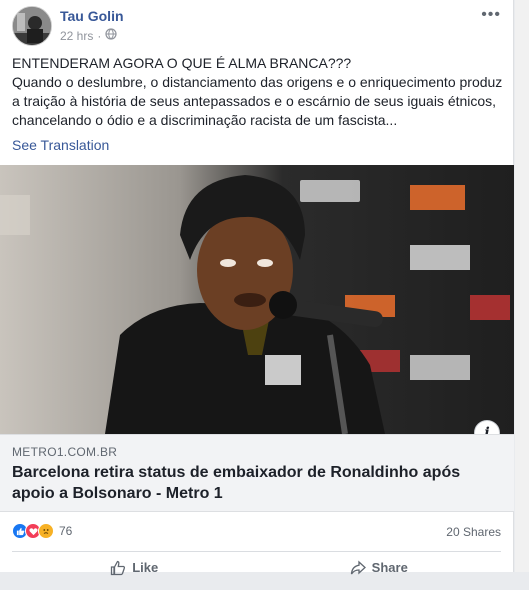  I want to click on share-button: Share, so click(379, 575).